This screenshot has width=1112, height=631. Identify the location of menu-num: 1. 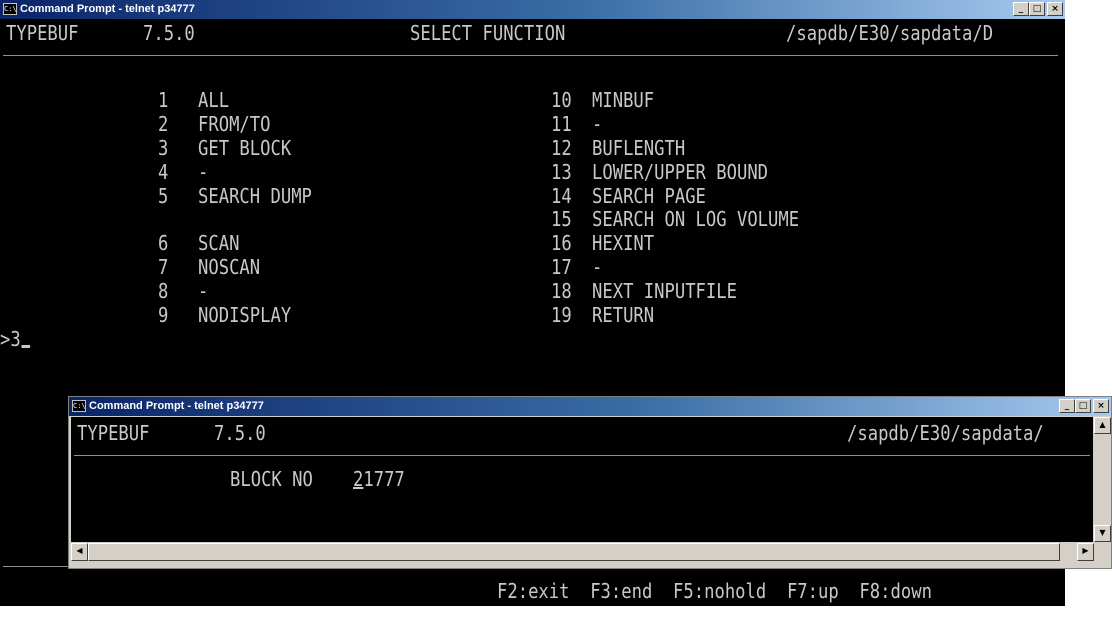
(163, 100).